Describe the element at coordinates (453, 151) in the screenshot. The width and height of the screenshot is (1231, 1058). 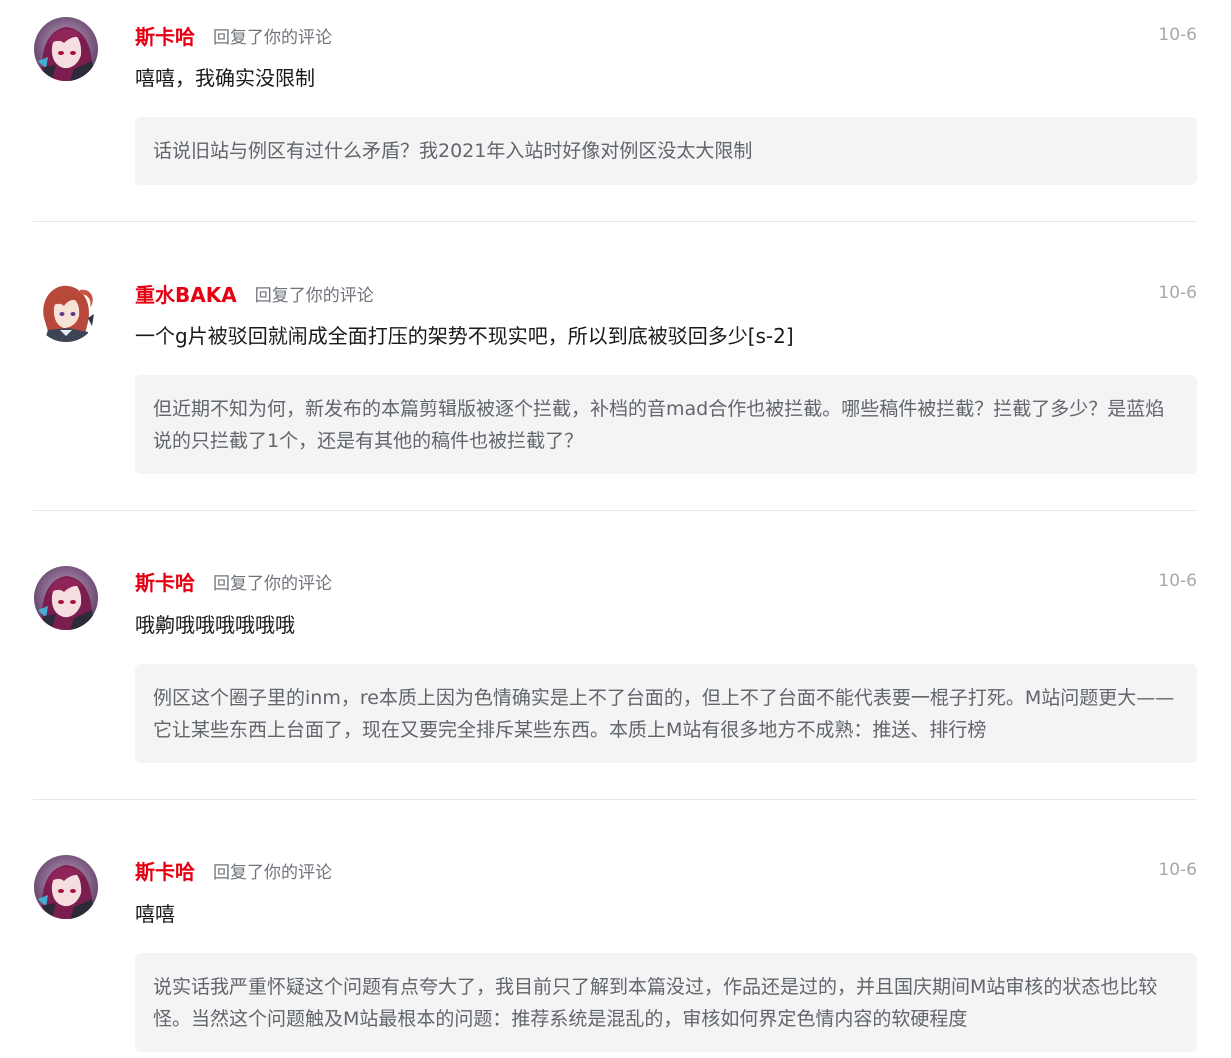
I see `quoted-comment-text: 话说旧站与例区有过什么矛盾？我2021年入站时好像对例区没太大限制` at that location.